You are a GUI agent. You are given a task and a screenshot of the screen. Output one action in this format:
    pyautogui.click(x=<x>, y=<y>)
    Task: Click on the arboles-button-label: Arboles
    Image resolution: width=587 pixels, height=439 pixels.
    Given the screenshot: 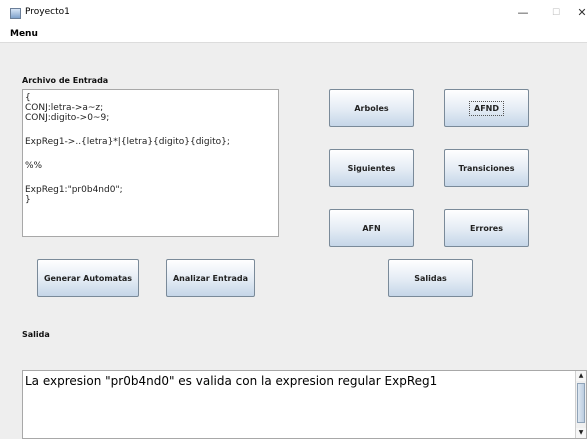 What is the action you would take?
    pyautogui.click(x=371, y=108)
    